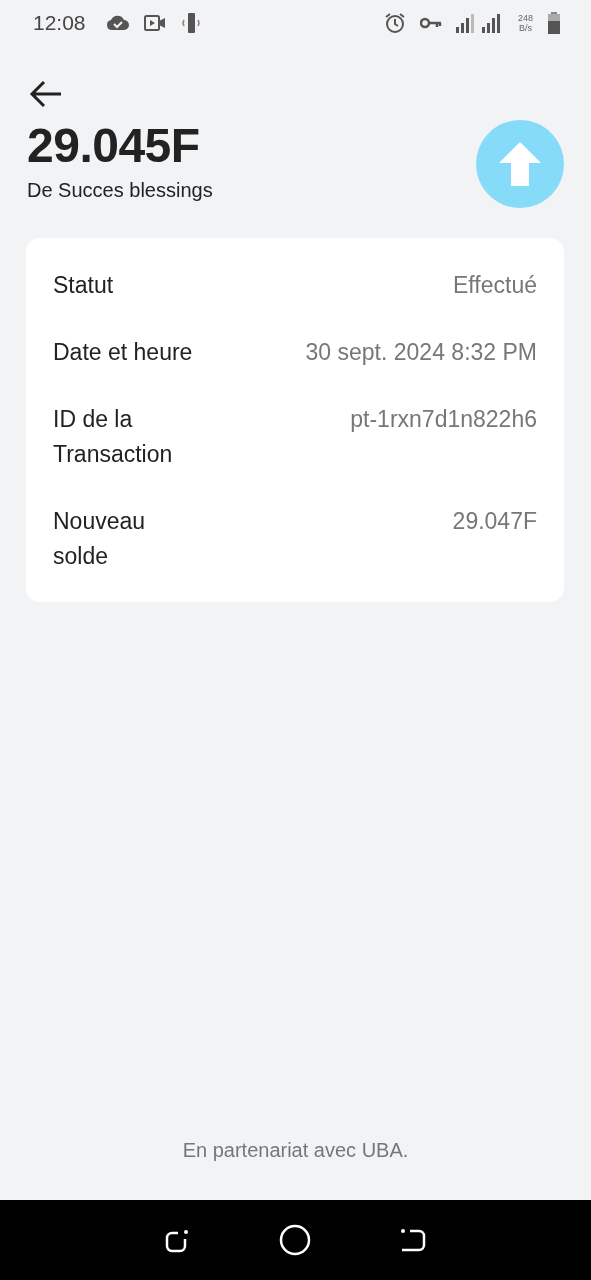  What do you see at coordinates (495, 285) in the screenshot?
I see `detail-value: Effectué` at bounding box center [495, 285].